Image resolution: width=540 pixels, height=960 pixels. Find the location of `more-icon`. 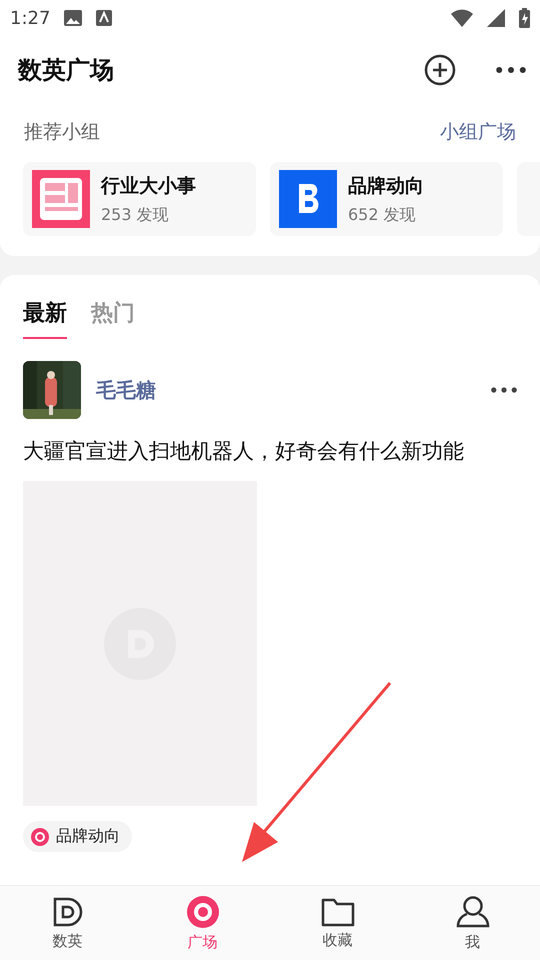

more-icon is located at coordinates (504, 390).